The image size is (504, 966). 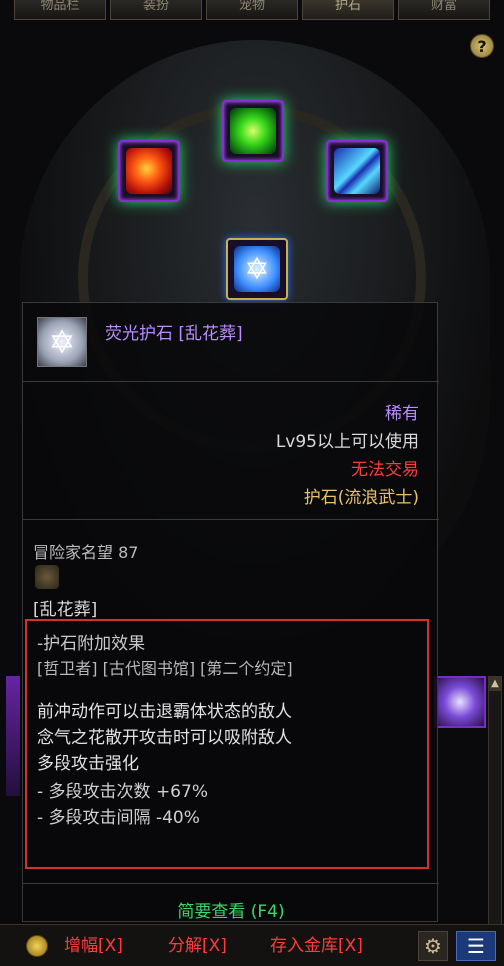 What do you see at coordinates (197, 943) in the screenshot?
I see `disassemble-button: 分解[X]` at bounding box center [197, 943].